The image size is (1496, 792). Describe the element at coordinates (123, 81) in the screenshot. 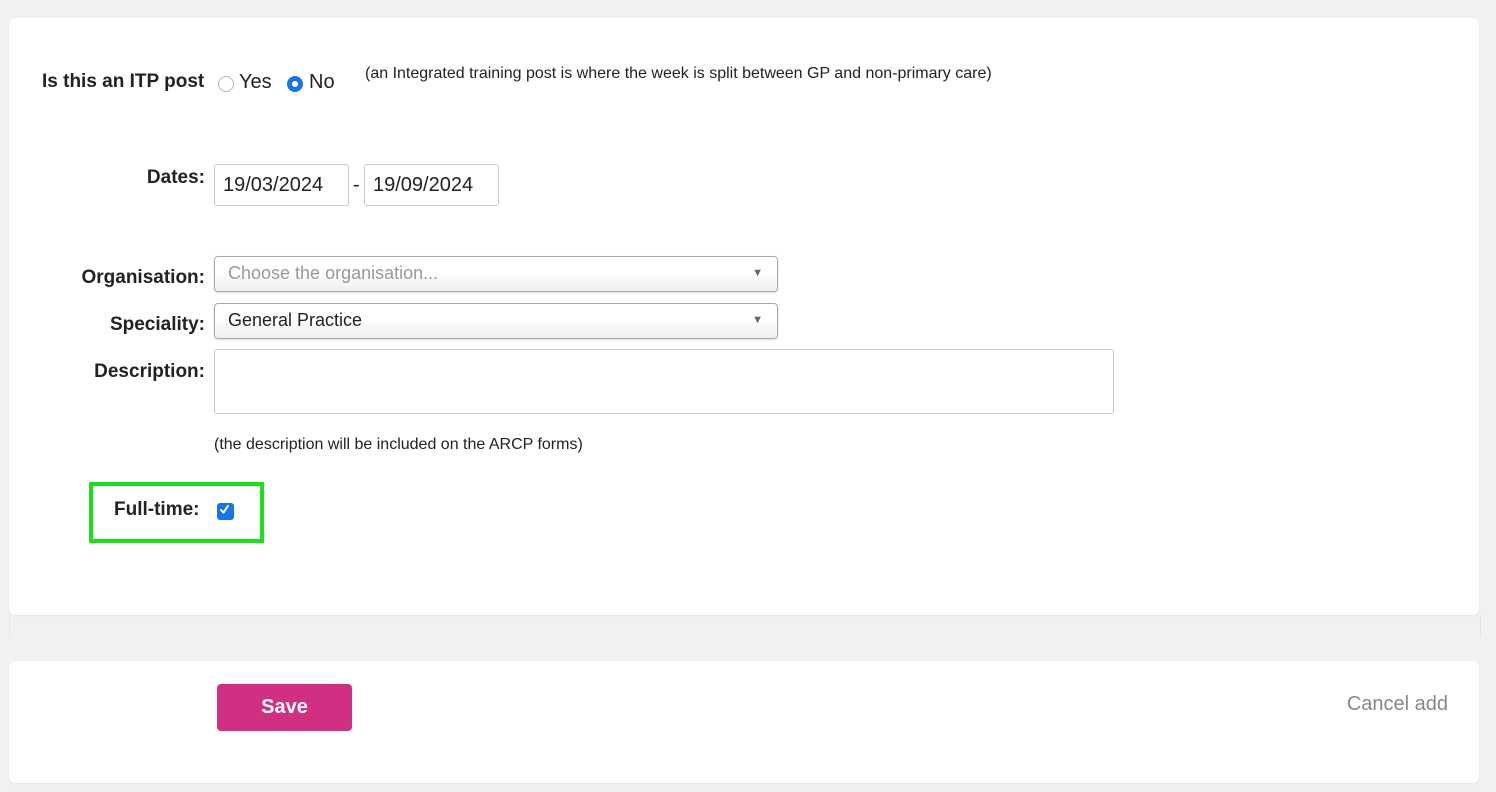

I see `itp-label: Is this an ITP post` at that location.